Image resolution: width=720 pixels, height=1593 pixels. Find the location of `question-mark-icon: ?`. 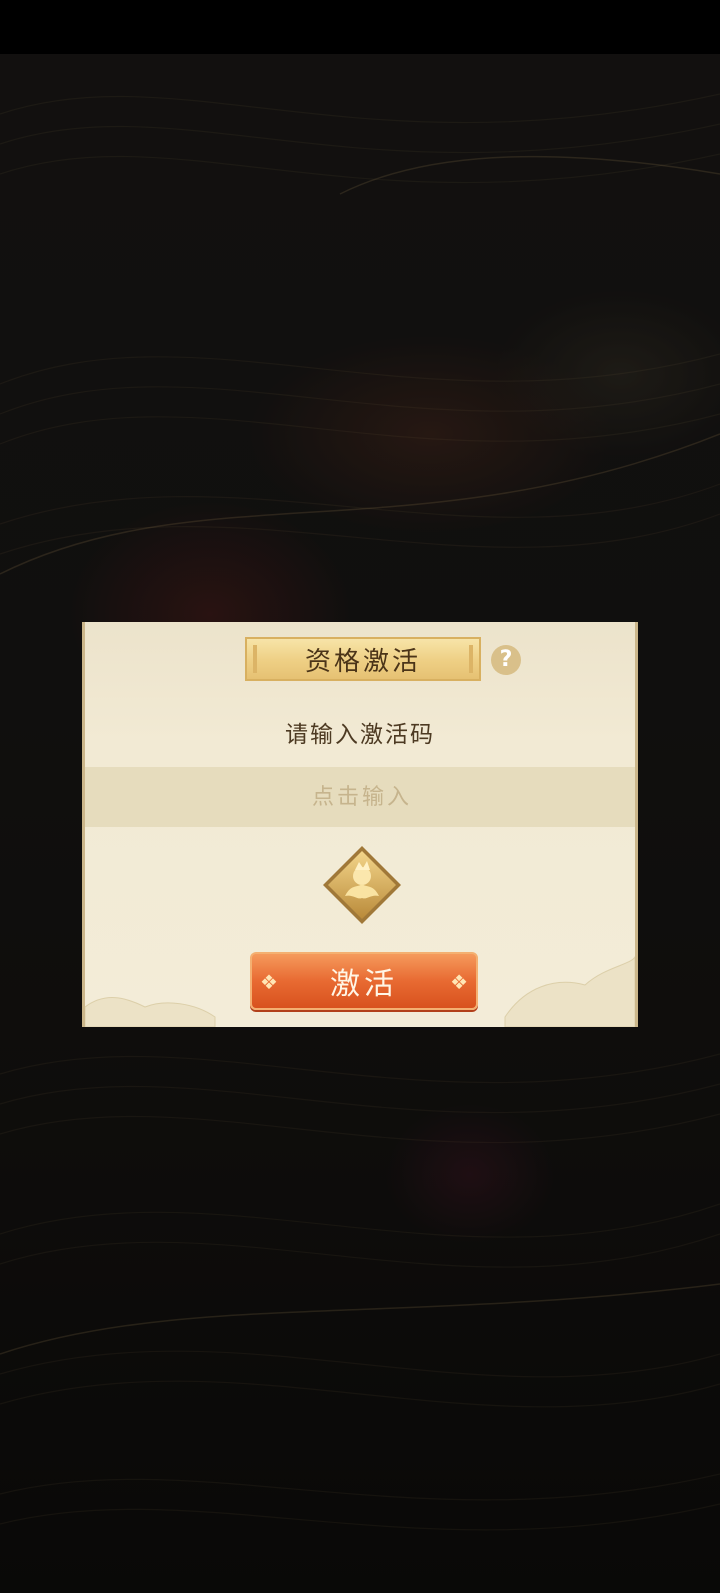

question-mark-icon: ? is located at coordinates (506, 659).